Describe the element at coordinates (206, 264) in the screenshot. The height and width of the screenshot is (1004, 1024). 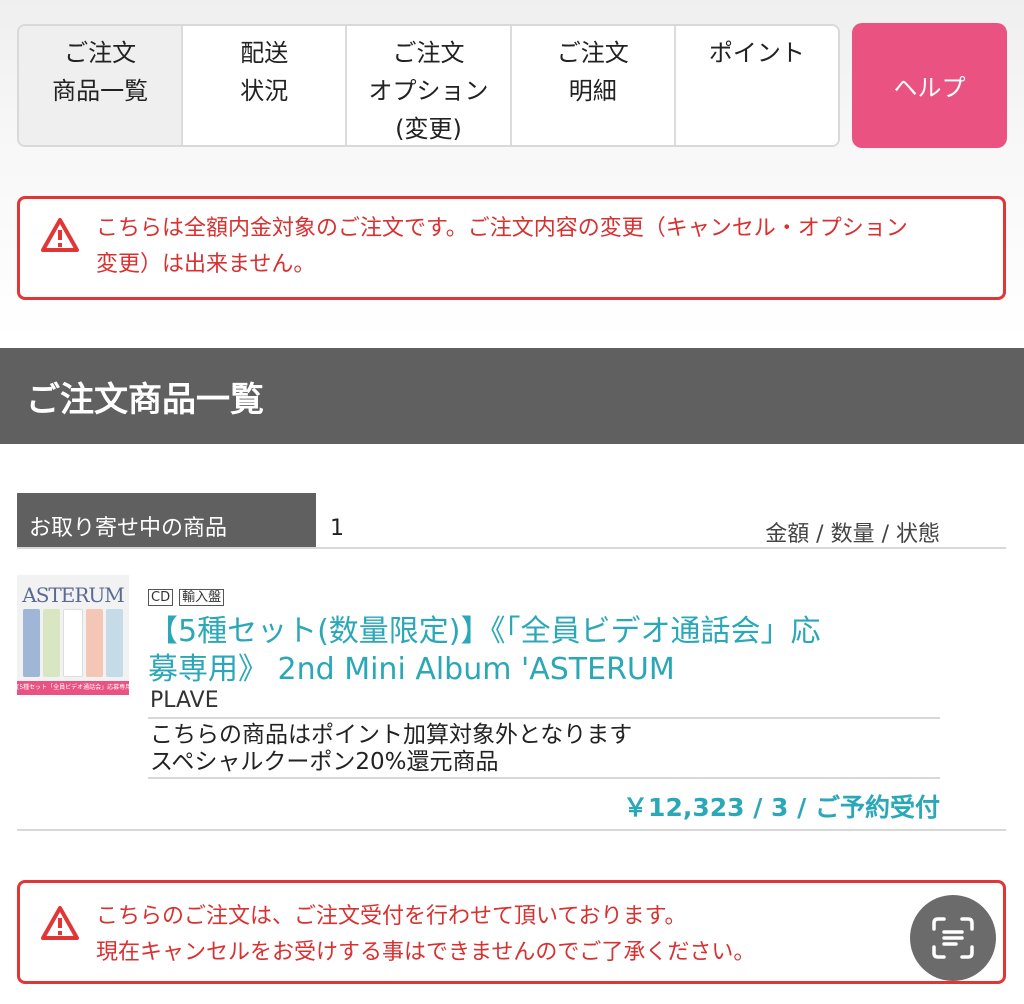
I see `alert-text-line: 変更）は出来ません。` at that location.